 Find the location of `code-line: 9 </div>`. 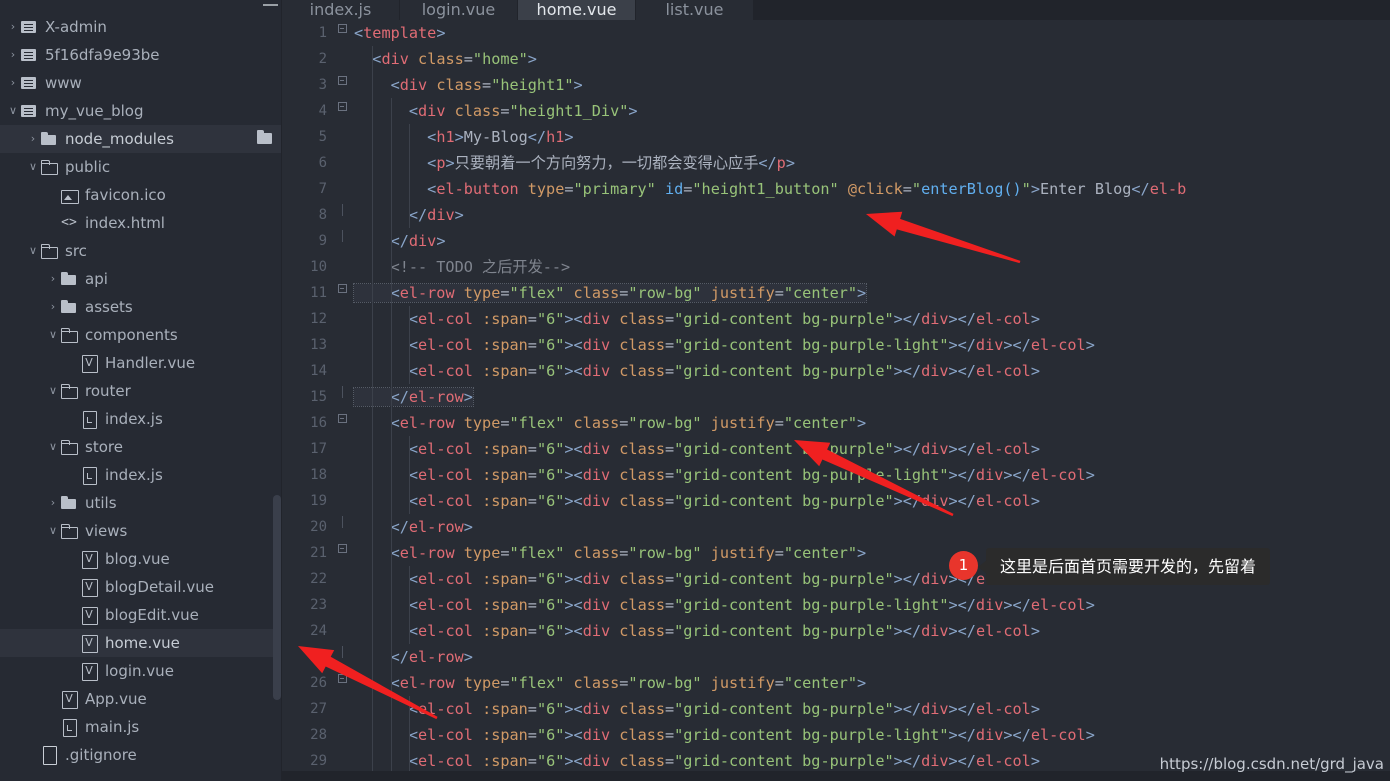

code-line: 9 </div> is located at coordinates (836, 241).